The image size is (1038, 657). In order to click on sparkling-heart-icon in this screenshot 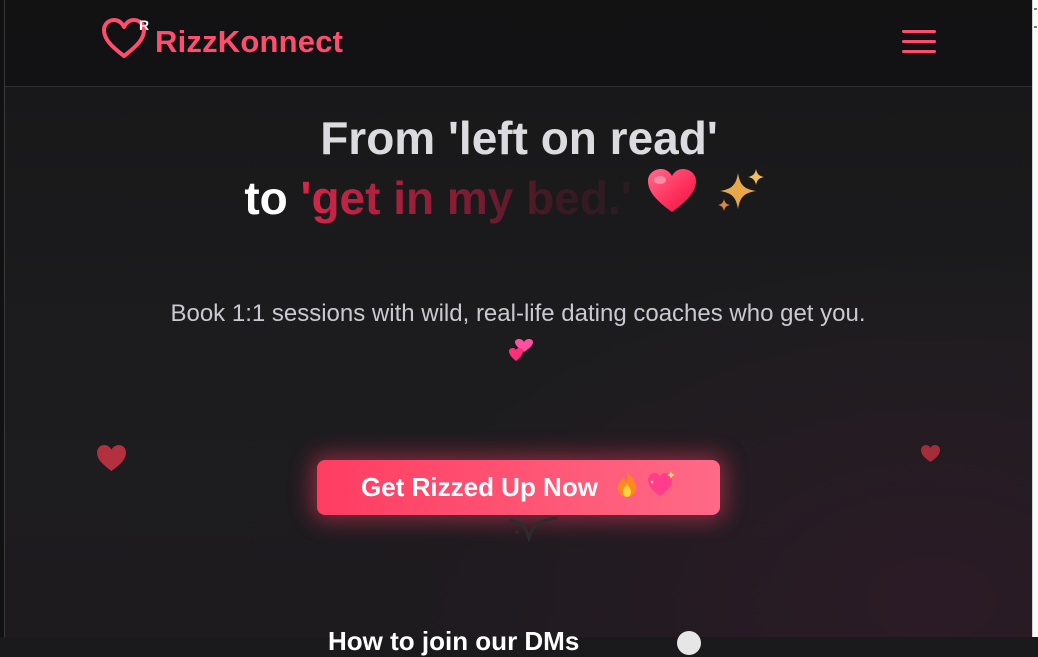, I will do `click(657, 487)`.